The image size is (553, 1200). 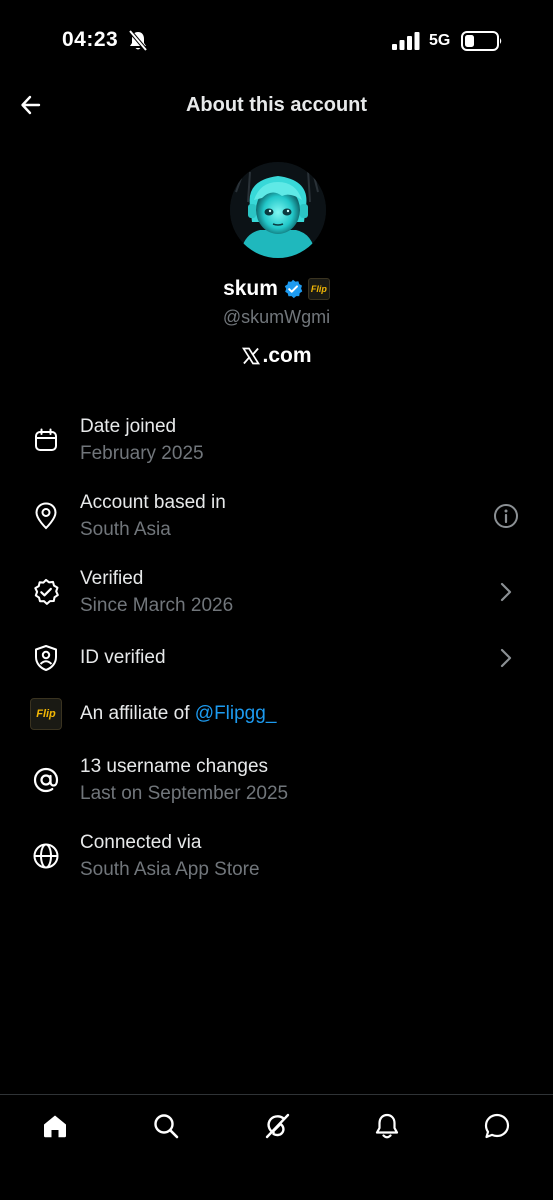 I want to click on row-affiliate: Flip An affiliate of @Flipgg_, so click(x=276, y=714).